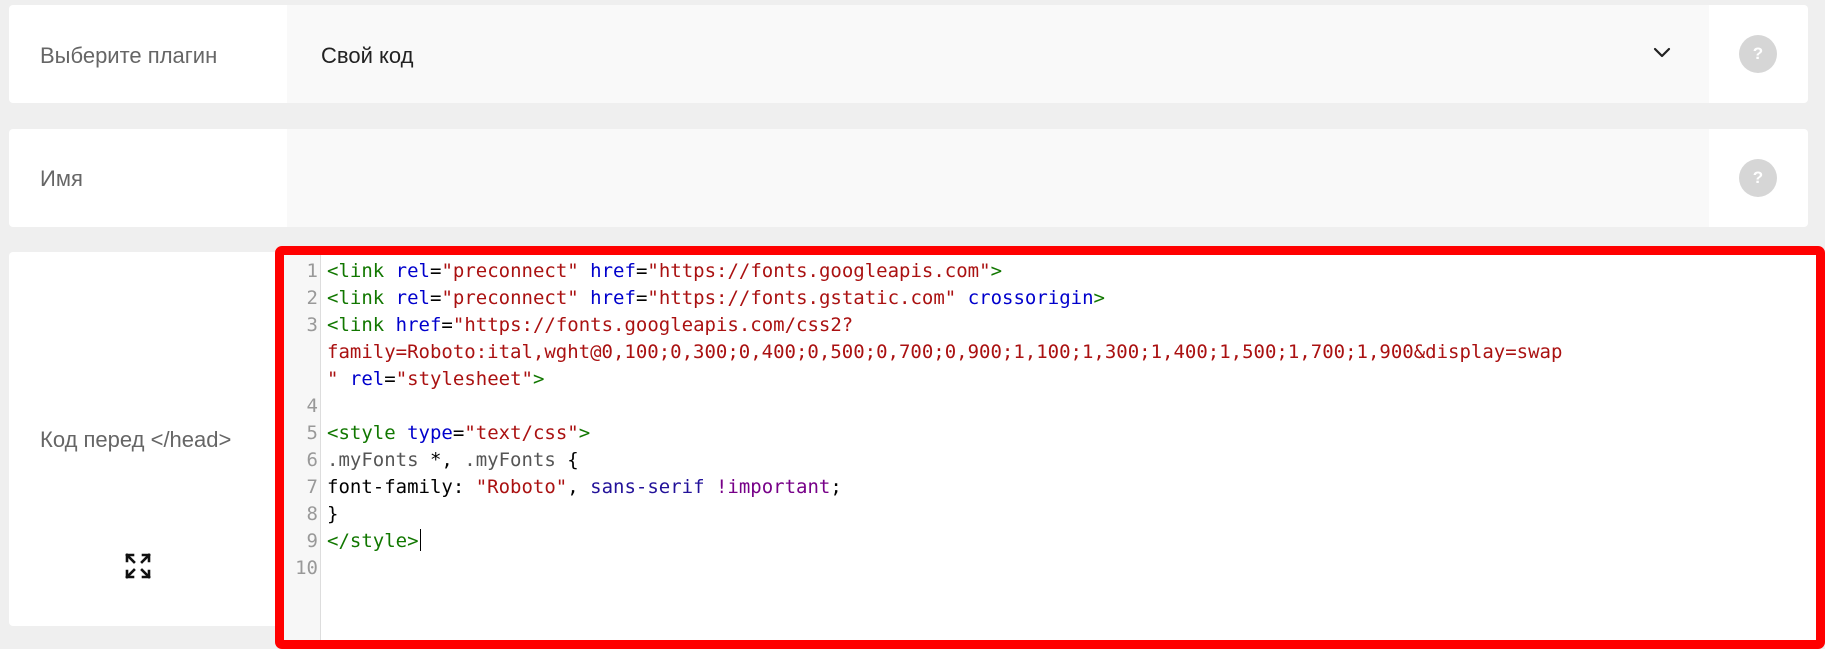 The height and width of the screenshot is (649, 1825). I want to click on code-token: "text/css", so click(521, 433).